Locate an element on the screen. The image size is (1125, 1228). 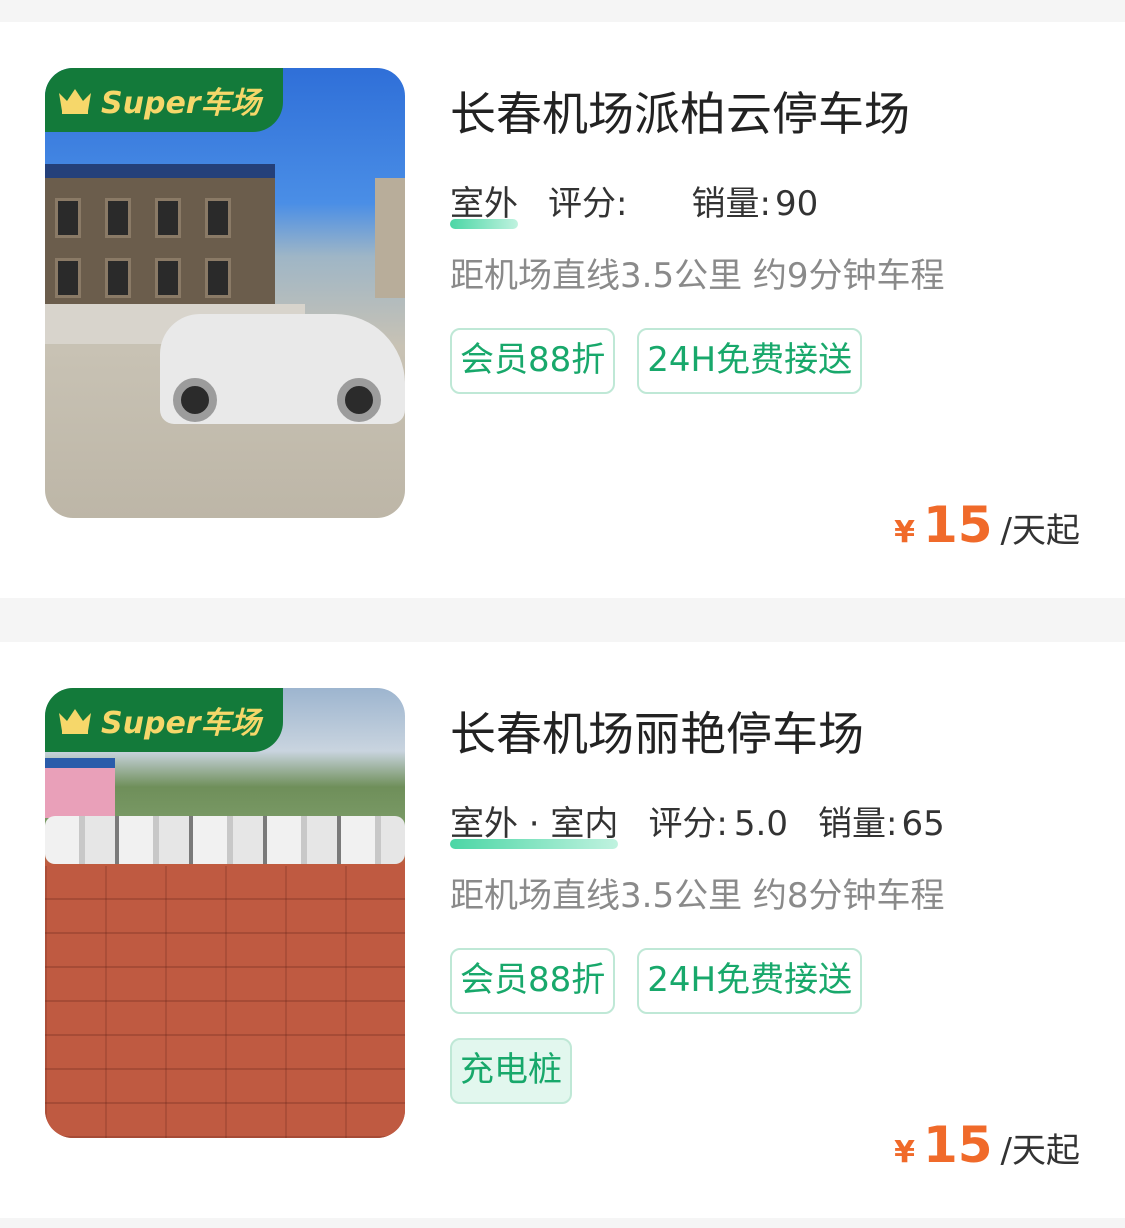
tag-list: 会员88折 24H免费接送 is located at coordinates (770, 373).